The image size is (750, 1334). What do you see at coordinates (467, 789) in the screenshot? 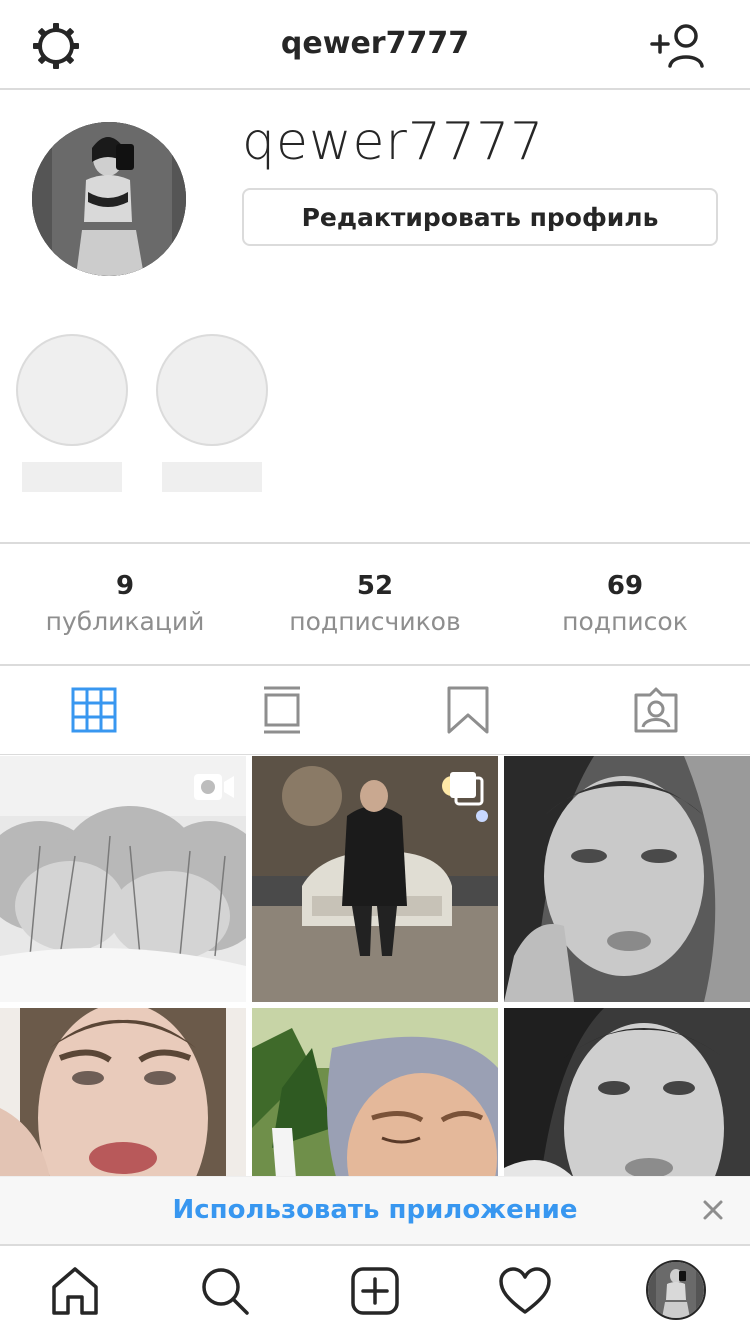
I see `carousel-icon` at bounding box center [467, 789].